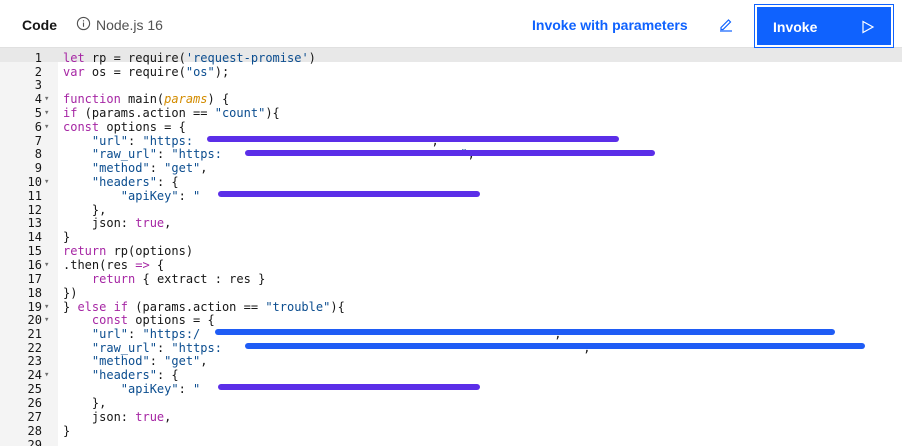 The height and width of the screenshot is (446, 902). What do you see at coordinates (38, 85) in the screenshot?
I see `line-number: 3` at bounding box center [38, 85].